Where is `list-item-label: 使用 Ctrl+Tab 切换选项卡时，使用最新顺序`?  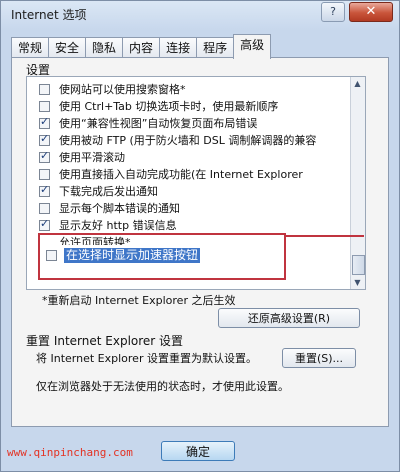 list-item-label: 使用 Ctrl+Tab 切换选项卡时，使用最新顺序 is located at coordinates (169, 106).